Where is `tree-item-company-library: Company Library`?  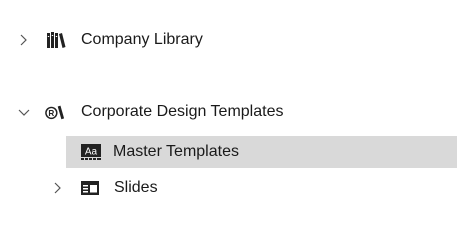
tree-item-company-library: Company Library is located at coordinates (228, 40).